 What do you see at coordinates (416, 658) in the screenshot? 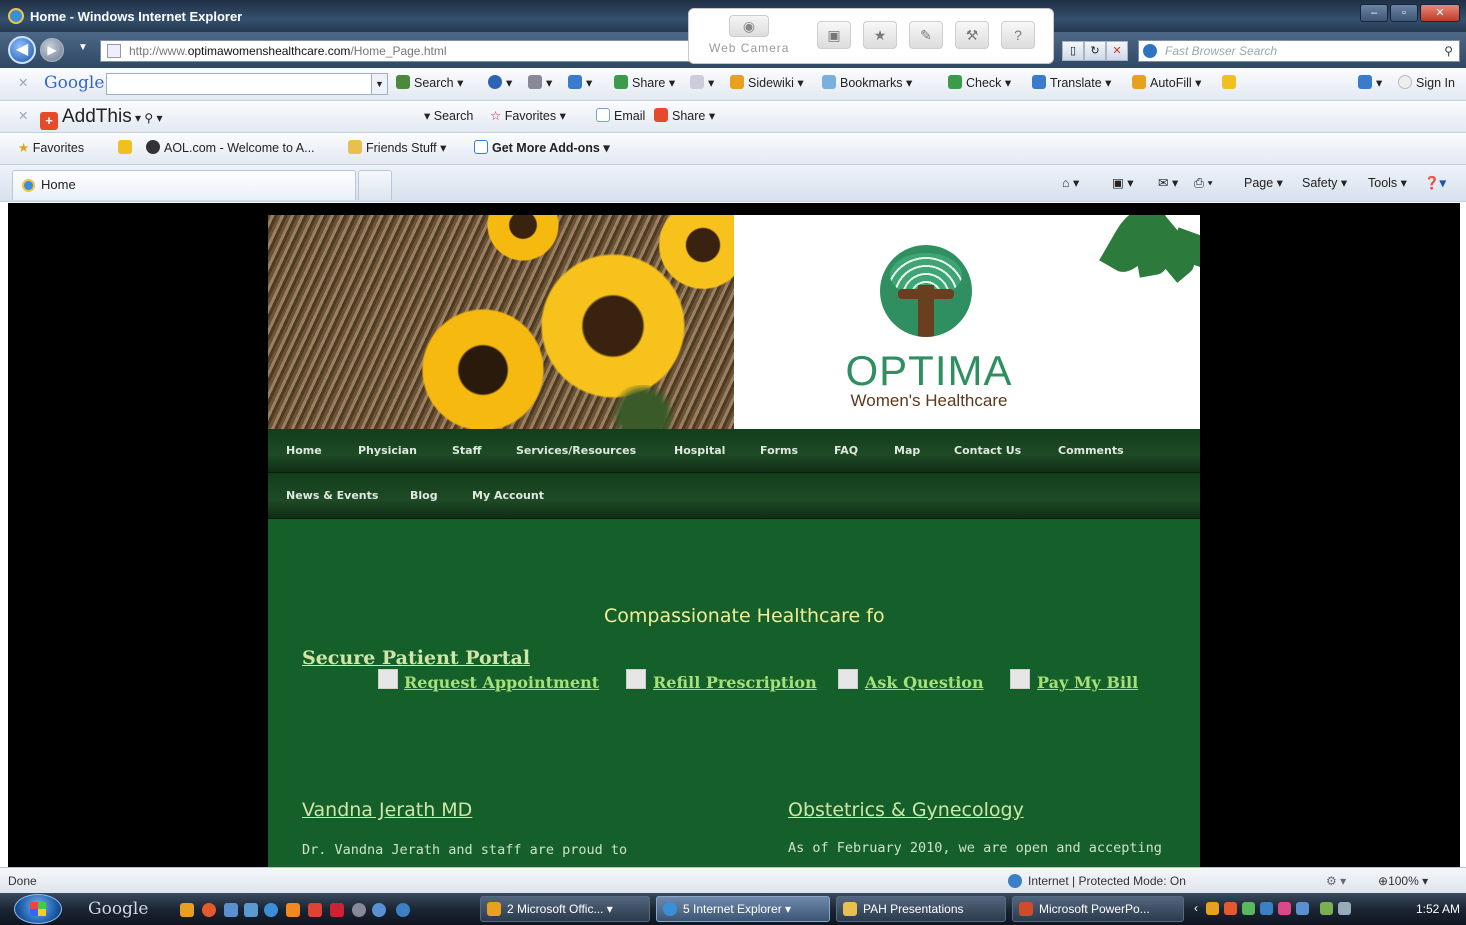
I see `secure-patient-portal-link: Secure Patient Portal` at bounding box center [416, 658].